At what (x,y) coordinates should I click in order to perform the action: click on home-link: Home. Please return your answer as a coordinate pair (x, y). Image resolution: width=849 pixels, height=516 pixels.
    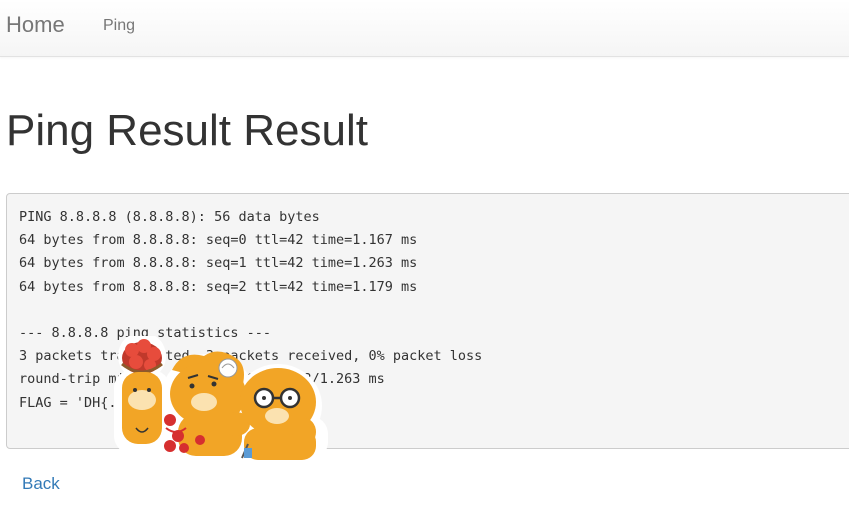
    Looking at the image, I should click on (35, 25).